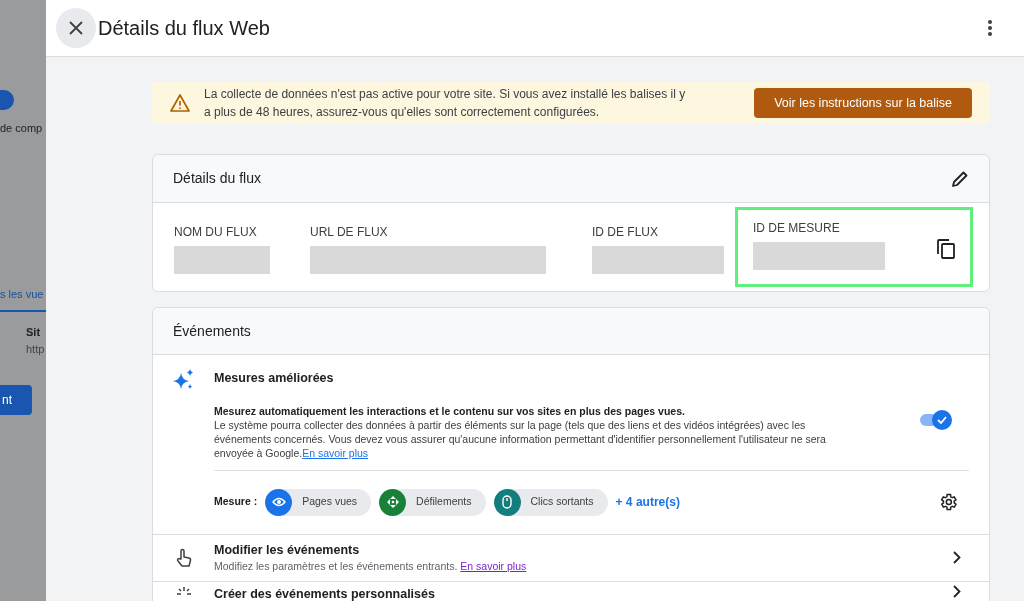 The image size is (1024, 601). What do you see at coordinates (22, 294) in the screenshot?
I see `background-tab-label: s les vue` at bounding box center [22, 294].